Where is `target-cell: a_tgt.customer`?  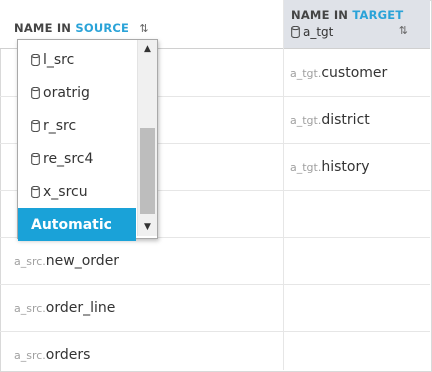 target-cell: a_tgt.customer is located at coordinates (339, 73).